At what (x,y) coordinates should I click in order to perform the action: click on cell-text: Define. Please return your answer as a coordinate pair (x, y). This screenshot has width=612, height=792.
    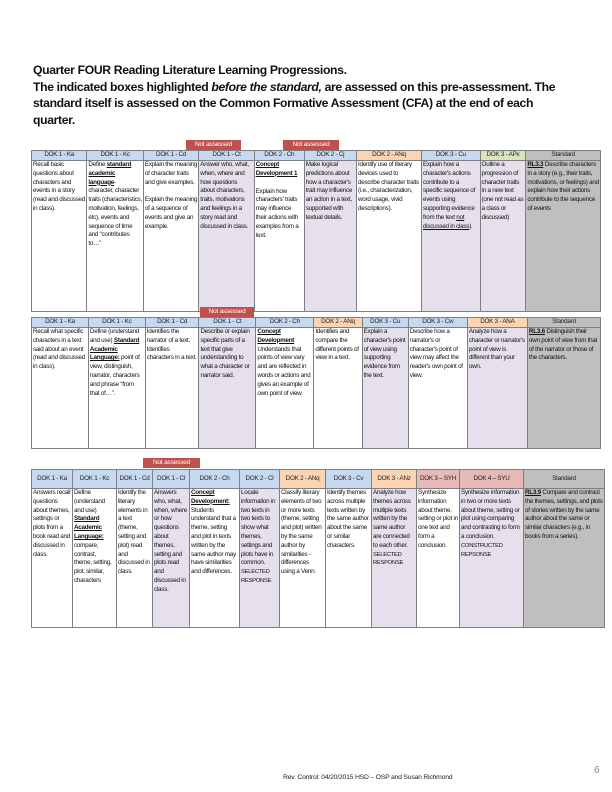
    Looking at the image, I should click on (97, 164).